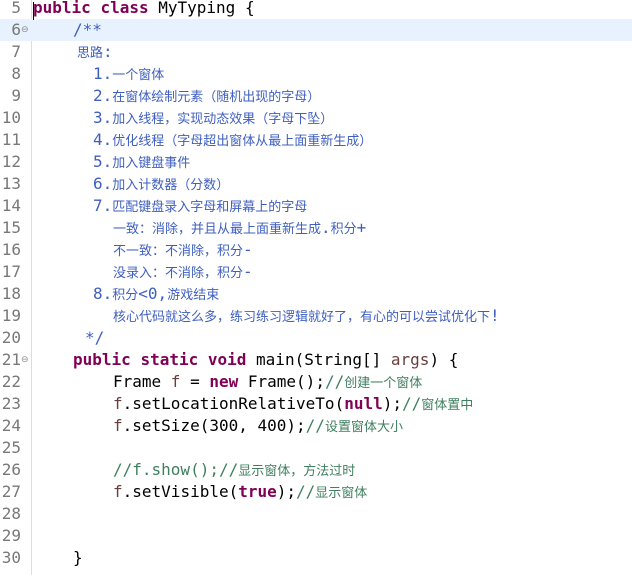 Image resolution: width=632 pixels, height=575 pixels. What do you see at coordinates (444, 359) in the screenshot?
I see `code-token: ) {` at bounding box center [444, 359].